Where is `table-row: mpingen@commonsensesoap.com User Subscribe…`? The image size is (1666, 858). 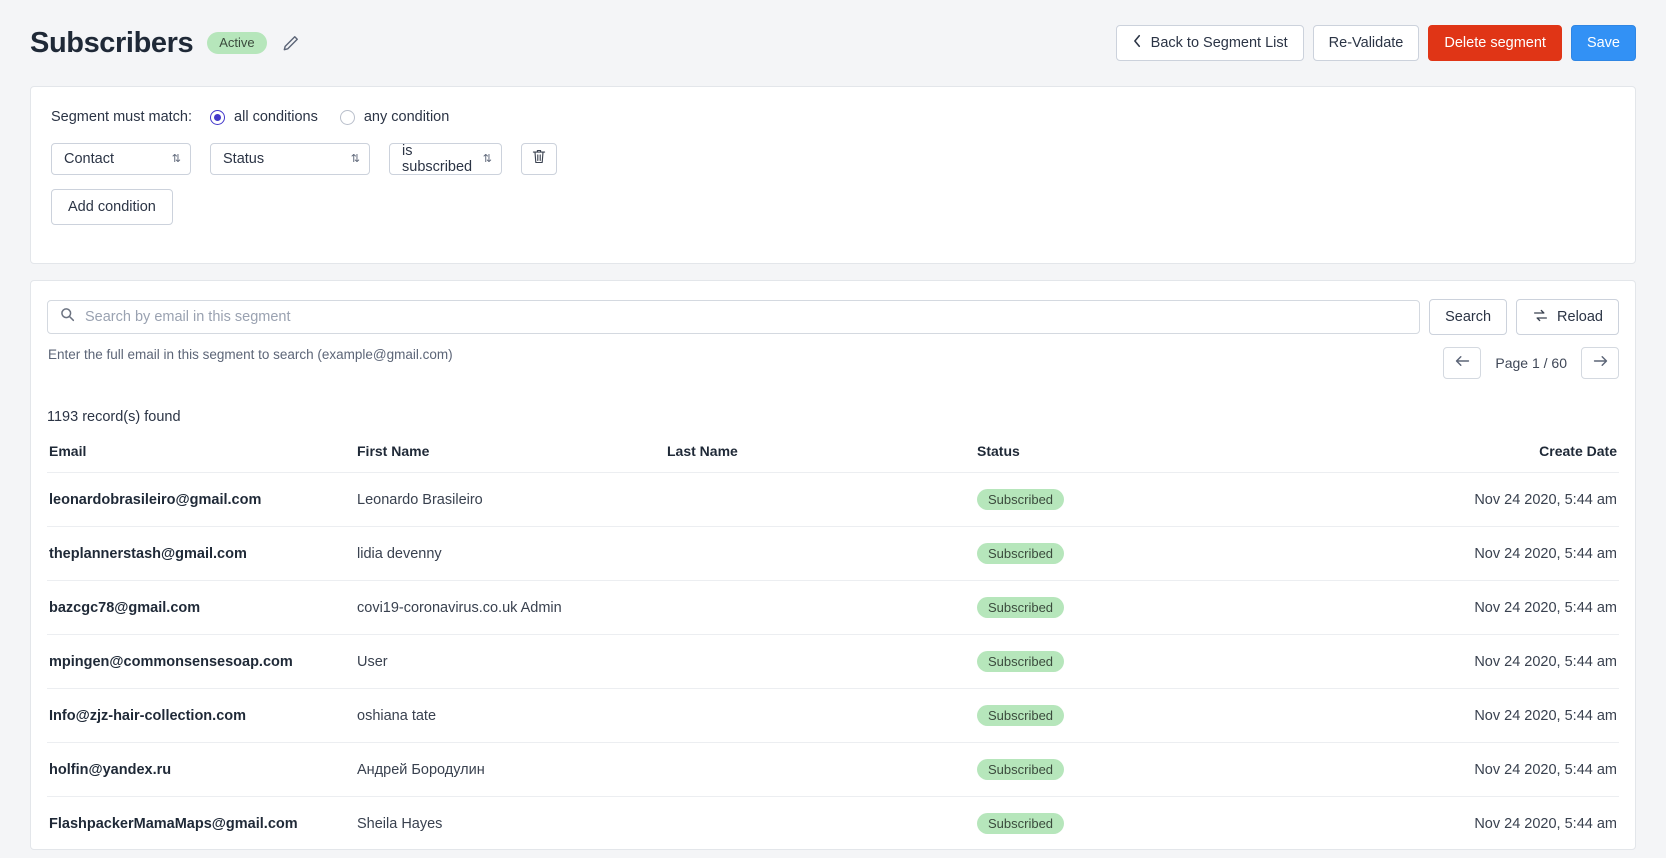 table-row: mpingen@commonsensesoap.com User Subscribe… is located at coordinates (833, 661).